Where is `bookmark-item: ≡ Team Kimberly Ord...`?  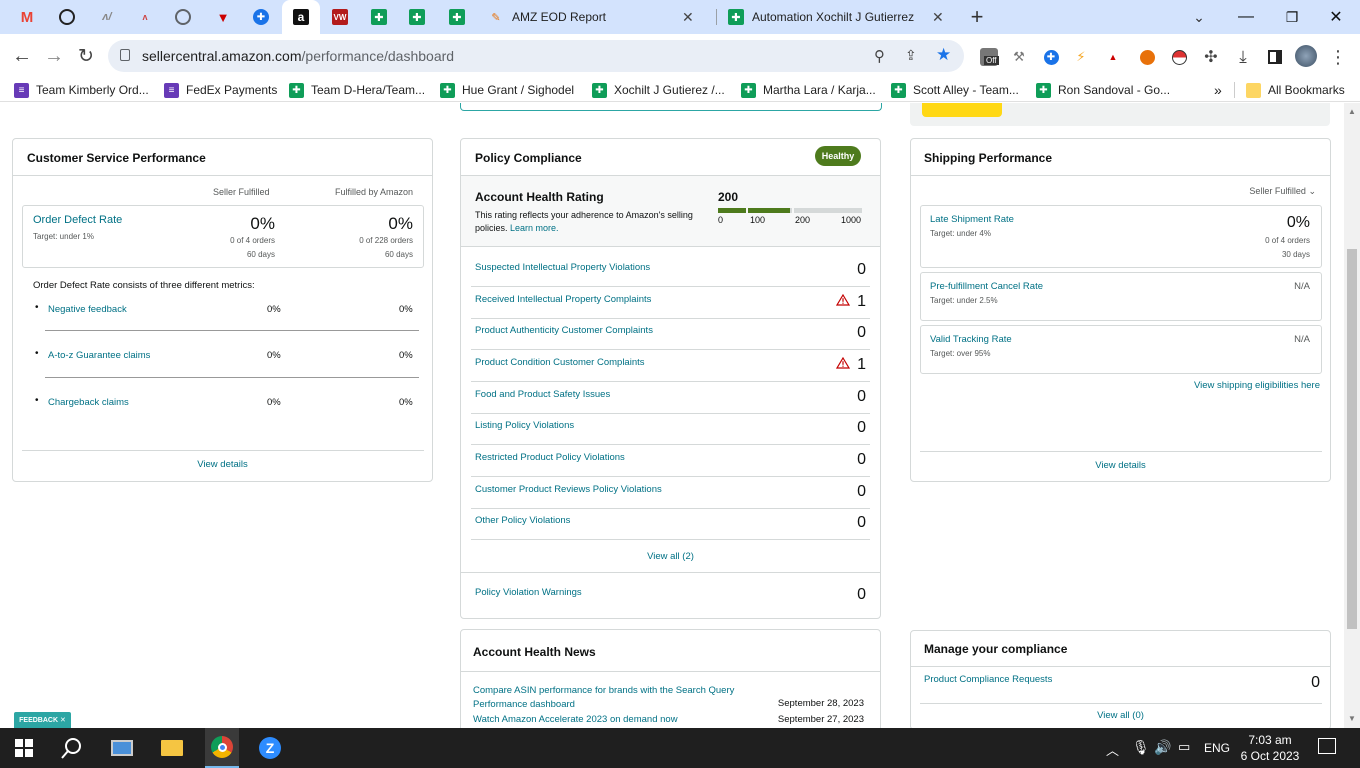
bookmark-item: ≡ Team Kimberly Ord... is located at coordinates (81, 90).